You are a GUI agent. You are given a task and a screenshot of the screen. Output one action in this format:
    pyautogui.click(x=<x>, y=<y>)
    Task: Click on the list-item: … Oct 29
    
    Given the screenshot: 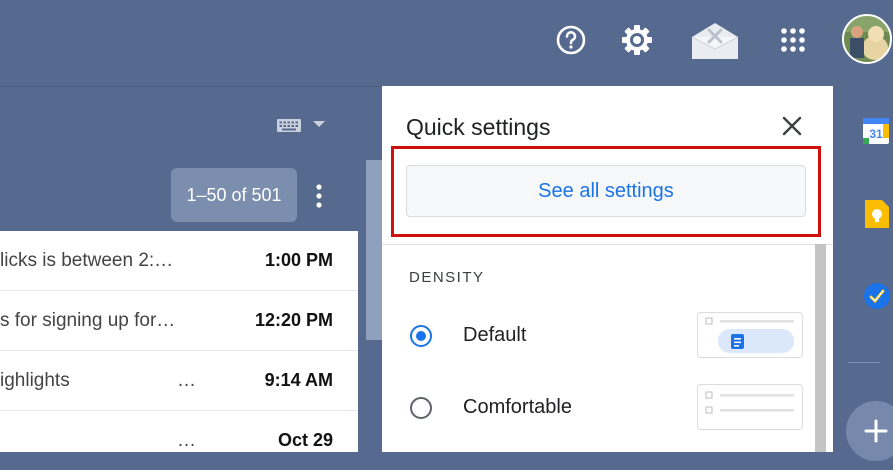 What is the action you would take?
    pyautogui.click(x=179, y=440)
    